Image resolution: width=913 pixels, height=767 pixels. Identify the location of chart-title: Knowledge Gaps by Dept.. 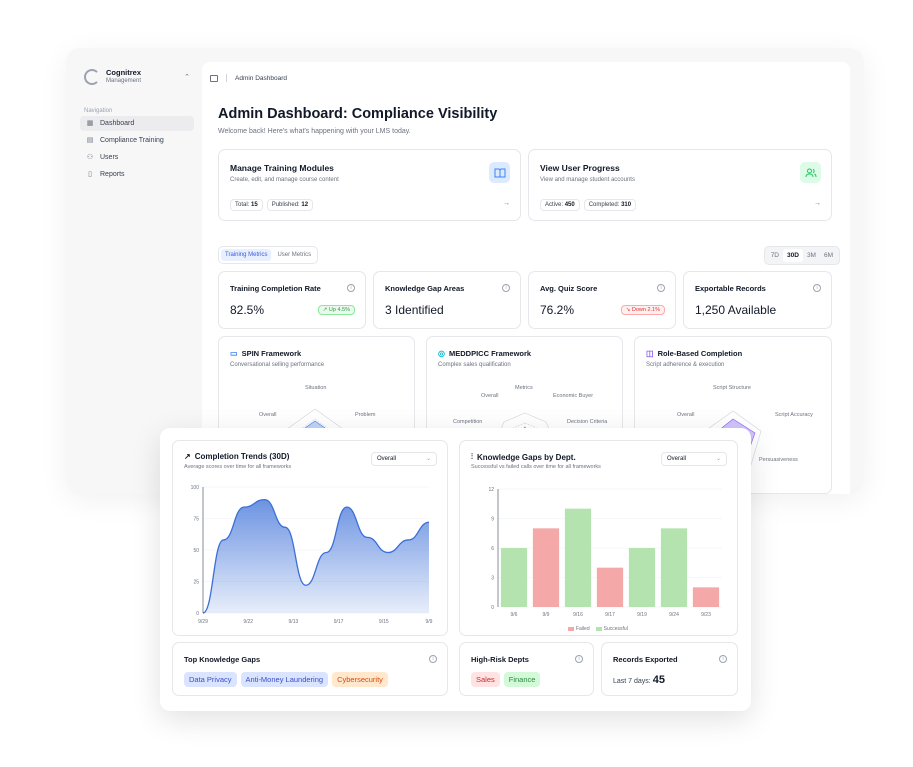
(526, 457).